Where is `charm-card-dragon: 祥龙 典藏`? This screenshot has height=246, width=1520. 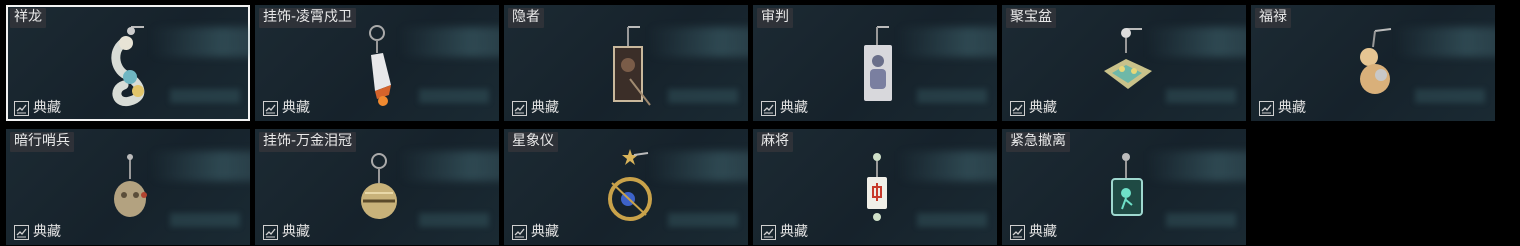
charm-card-dragon: 祥龙 典藏 is located at coordinates (128, 63).